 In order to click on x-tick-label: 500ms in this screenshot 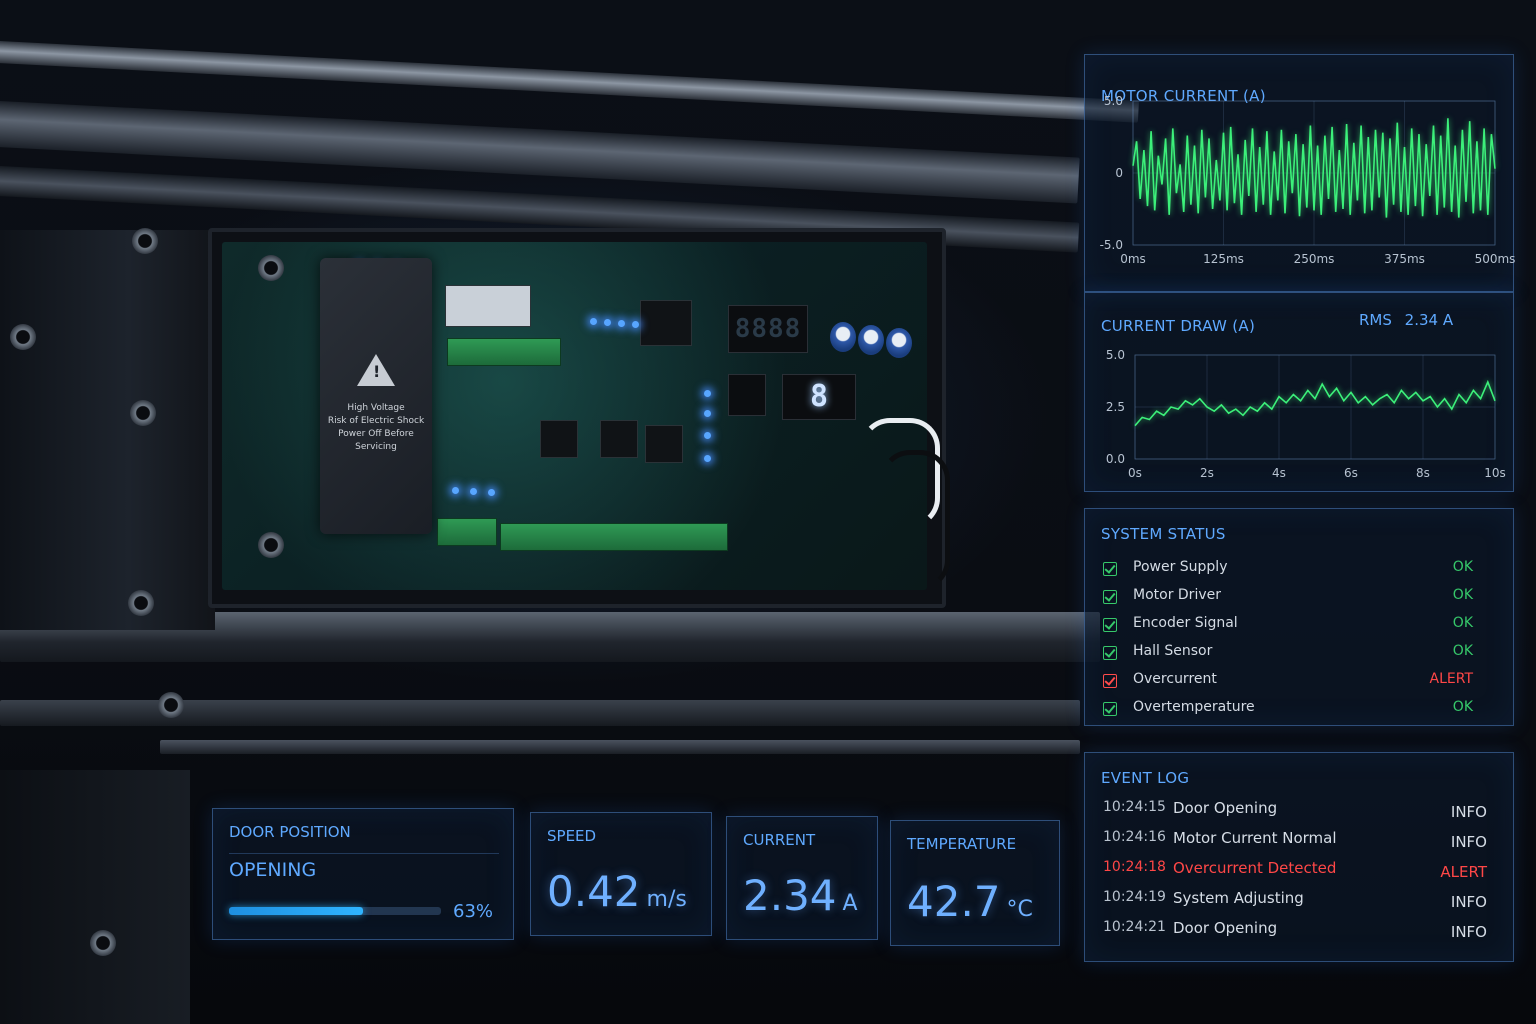, I will do `click(1495, 259)`.